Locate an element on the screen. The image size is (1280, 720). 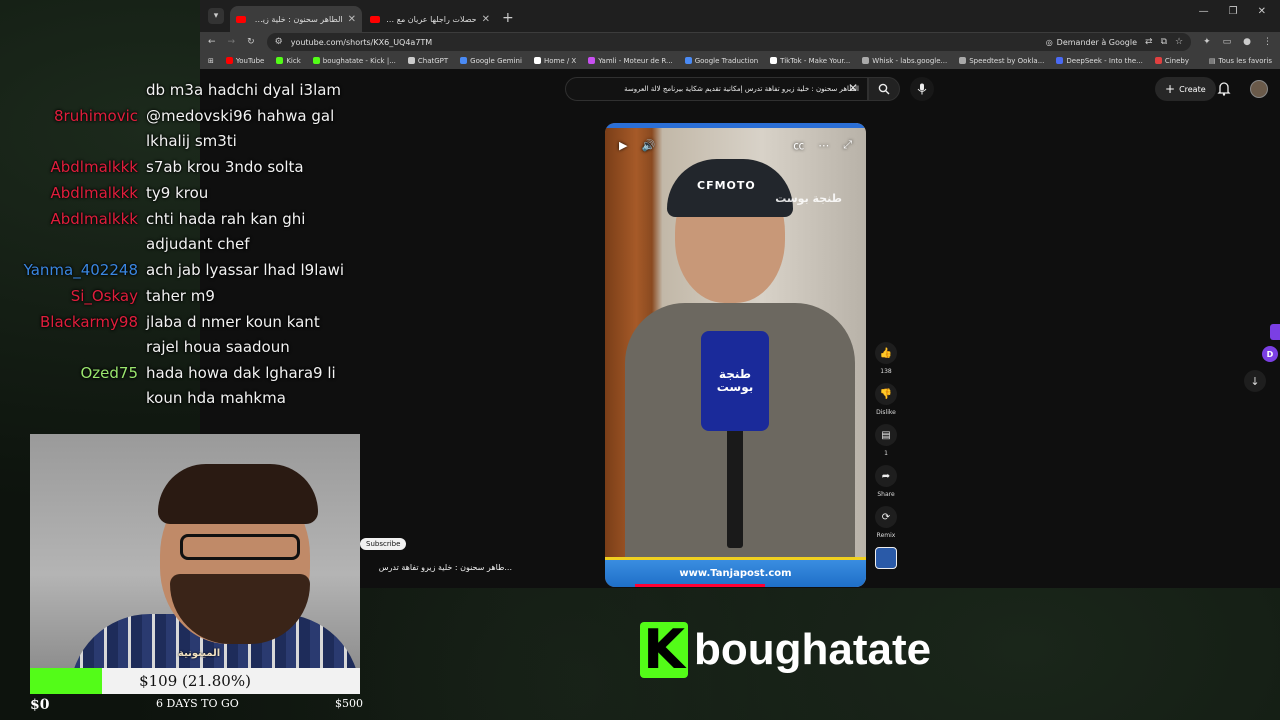
streamer-glasses is located at coordinates (240, 547).